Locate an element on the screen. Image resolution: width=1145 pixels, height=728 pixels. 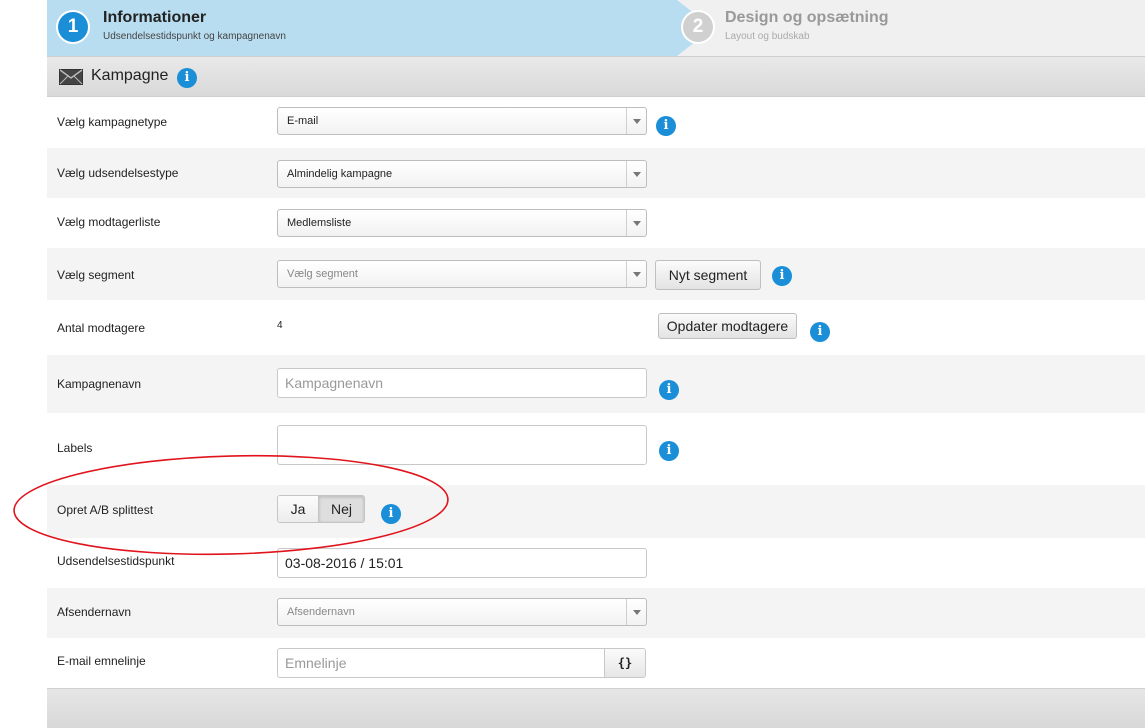
send-type-select: Almindelig kampagne is located at coordinates (462, 174).